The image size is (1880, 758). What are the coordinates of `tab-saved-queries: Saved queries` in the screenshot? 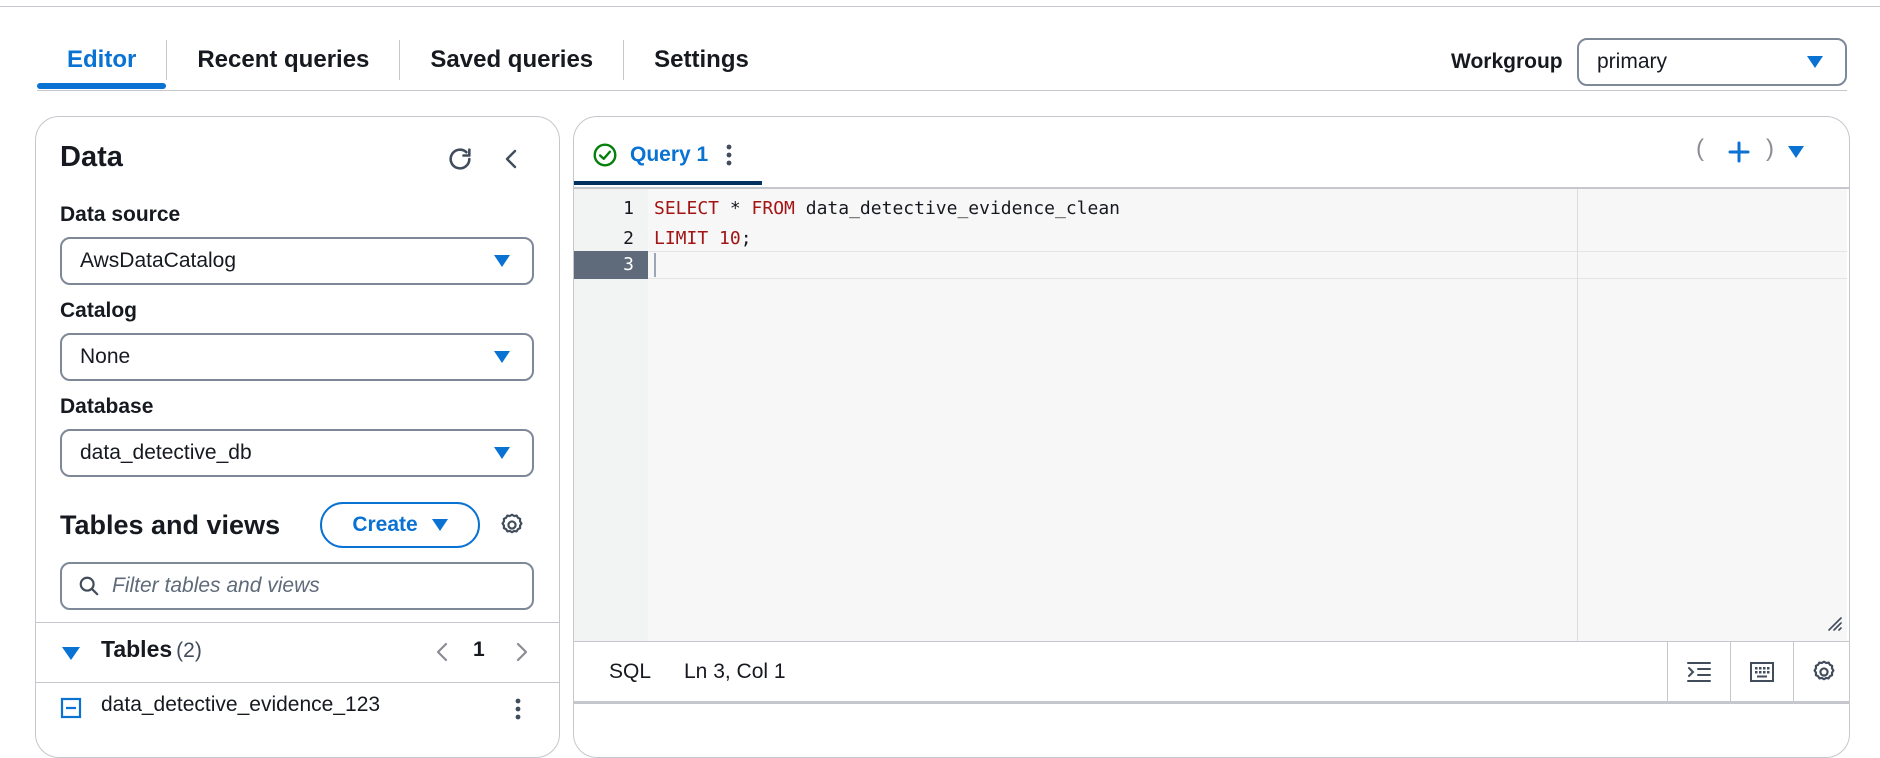 It's located at (511, 60).